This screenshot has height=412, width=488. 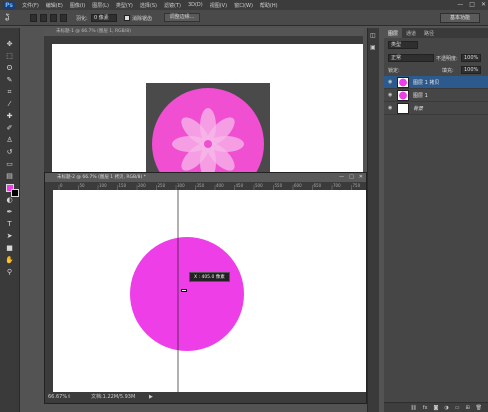 What do you see at coordinates (351, 177) in the screenshot?
I see `doc-maximize-icon: □` at bounding box center [351, 177].